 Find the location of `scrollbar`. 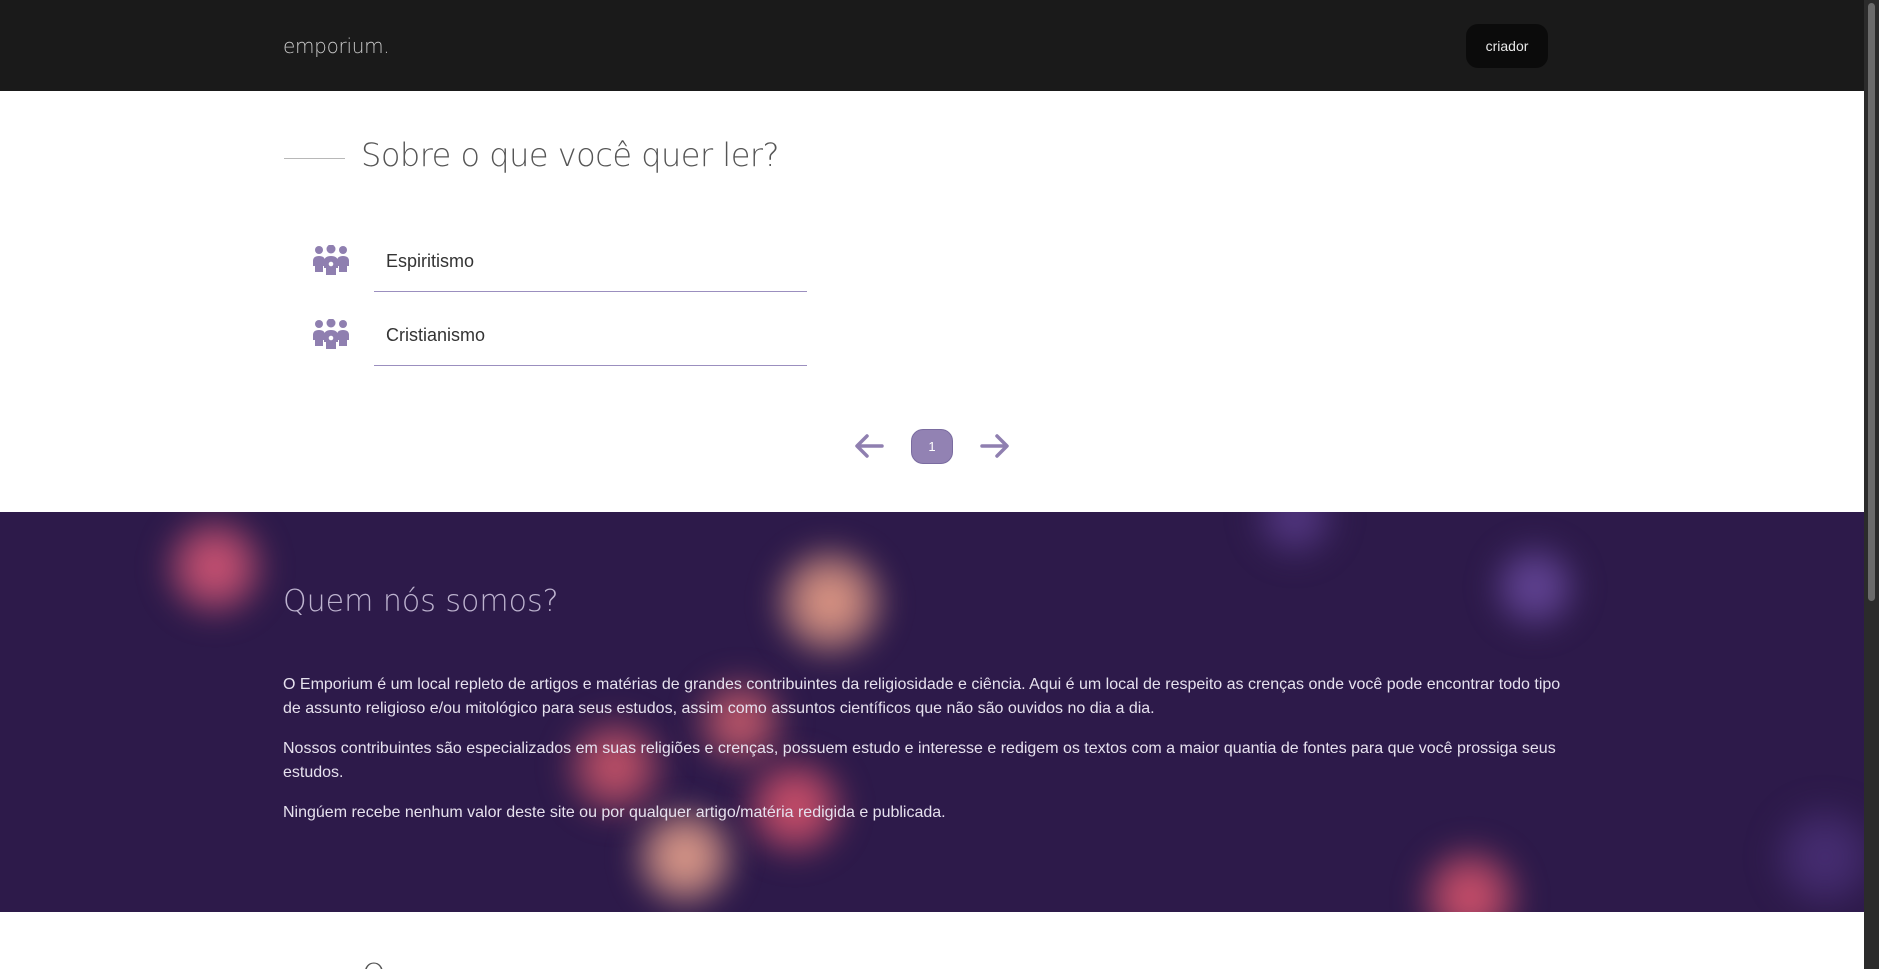

scrollbar is located at coordinates (1871, 484).